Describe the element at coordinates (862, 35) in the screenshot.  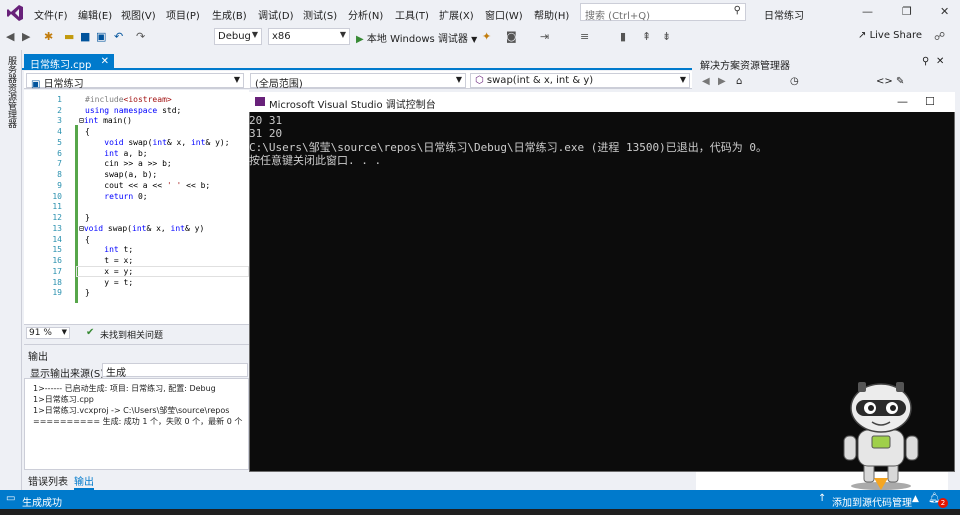
I see `share-icon: ↗` at that location.